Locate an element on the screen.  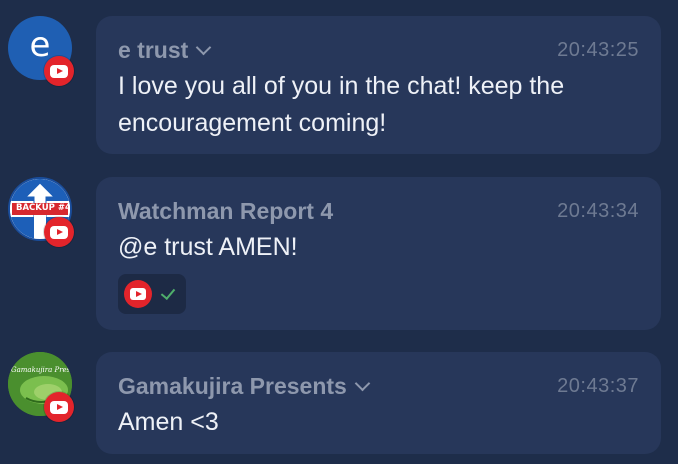
author-name: Watchman Report 4 is located at coordinates (225, 211).